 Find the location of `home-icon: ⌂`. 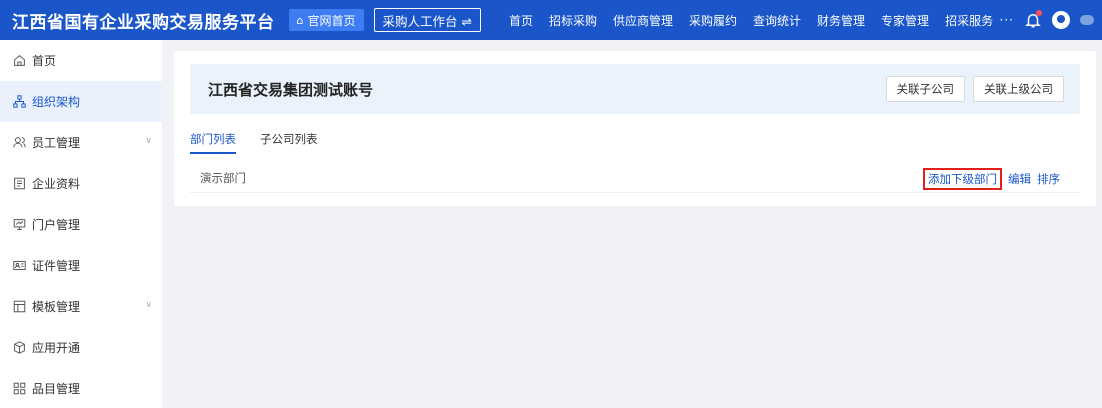

home-icon: ⌂ is located at coordinates (300, 20).